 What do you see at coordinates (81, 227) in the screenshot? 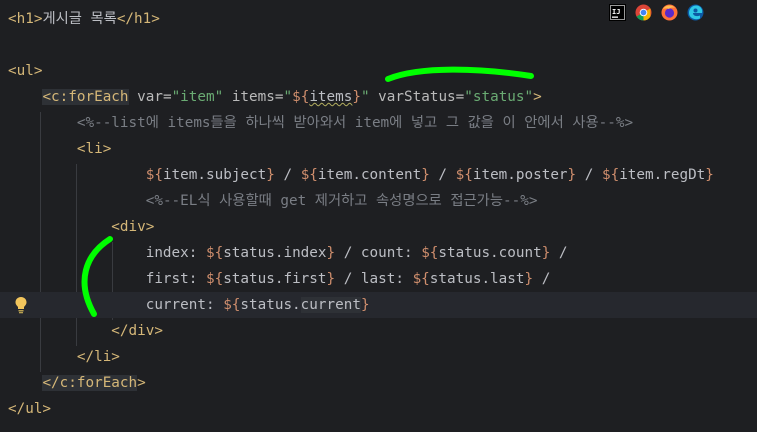
I see `code-line-text: <div>` at bounding box center [81, 227].